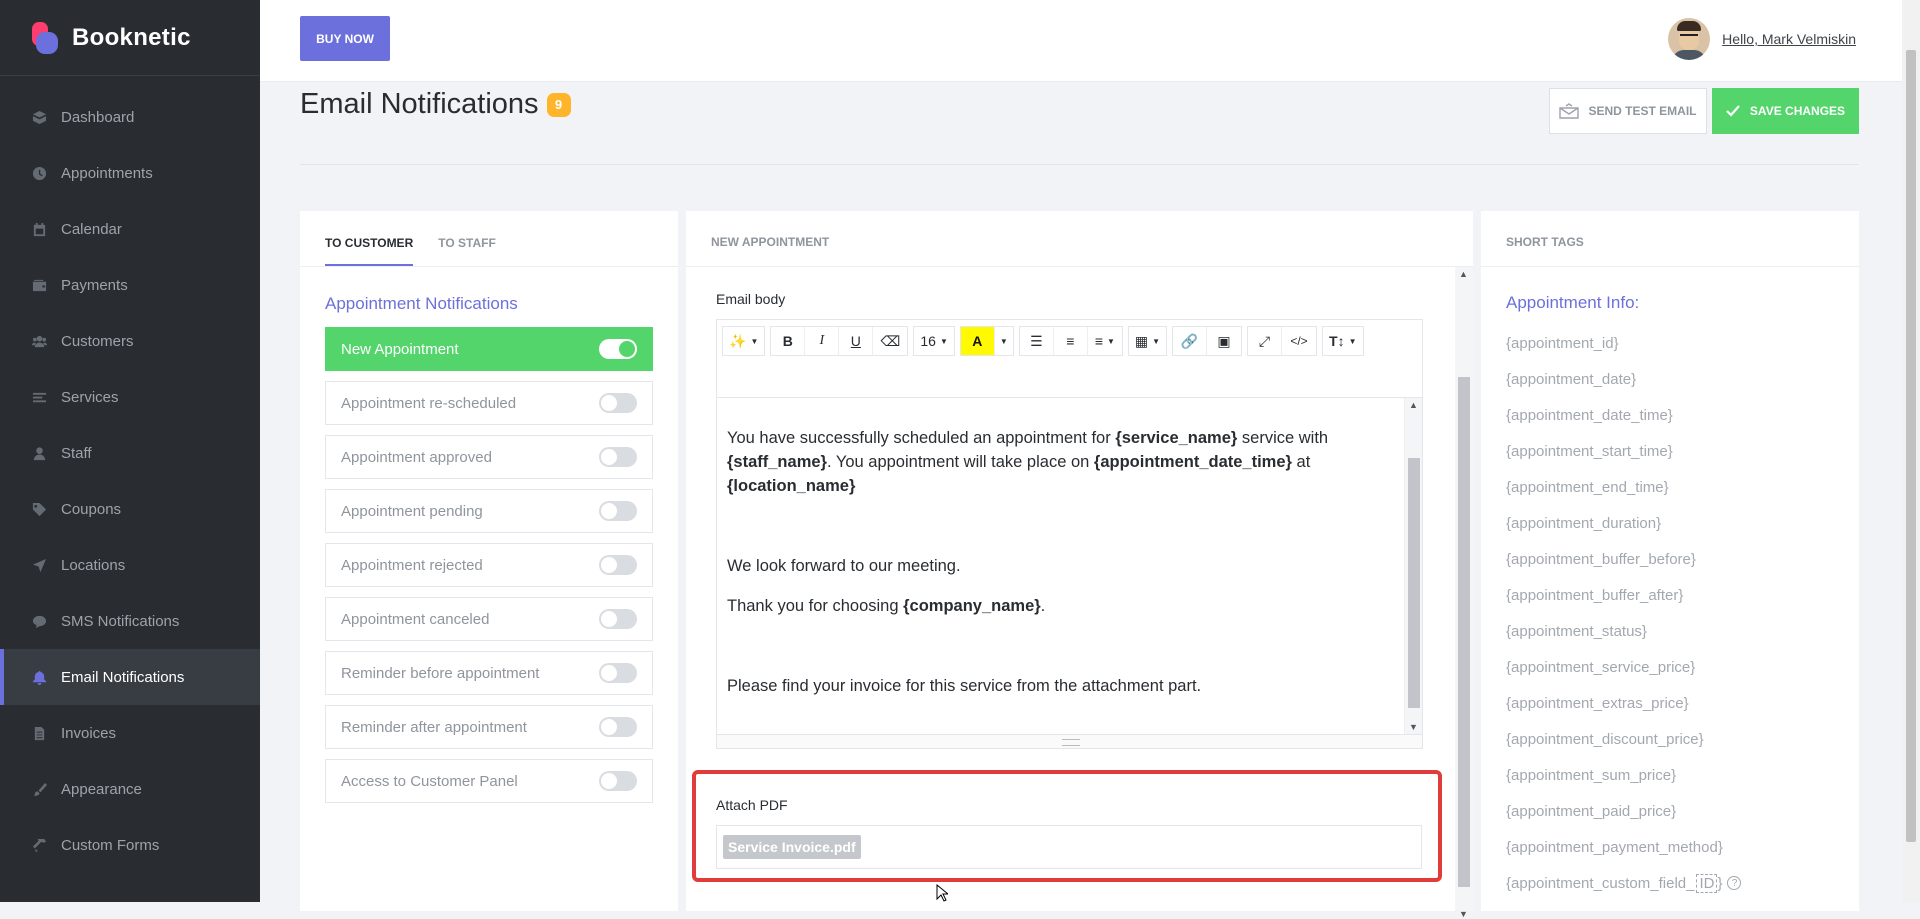 Image resolution: width=1920 pixels, height=919 pixels. Describe the element at coordinates (1670, 883) in the screenshot. I see `short-tag-custom-field: {appointment_custom_field_ ID}?` at that location.